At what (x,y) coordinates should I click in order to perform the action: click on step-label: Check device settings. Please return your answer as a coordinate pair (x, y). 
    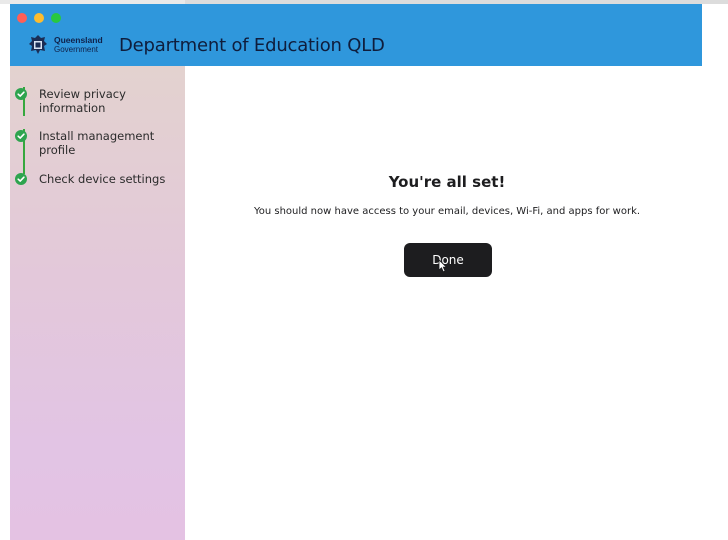
    Looking at the image, I should click on (102, 179).